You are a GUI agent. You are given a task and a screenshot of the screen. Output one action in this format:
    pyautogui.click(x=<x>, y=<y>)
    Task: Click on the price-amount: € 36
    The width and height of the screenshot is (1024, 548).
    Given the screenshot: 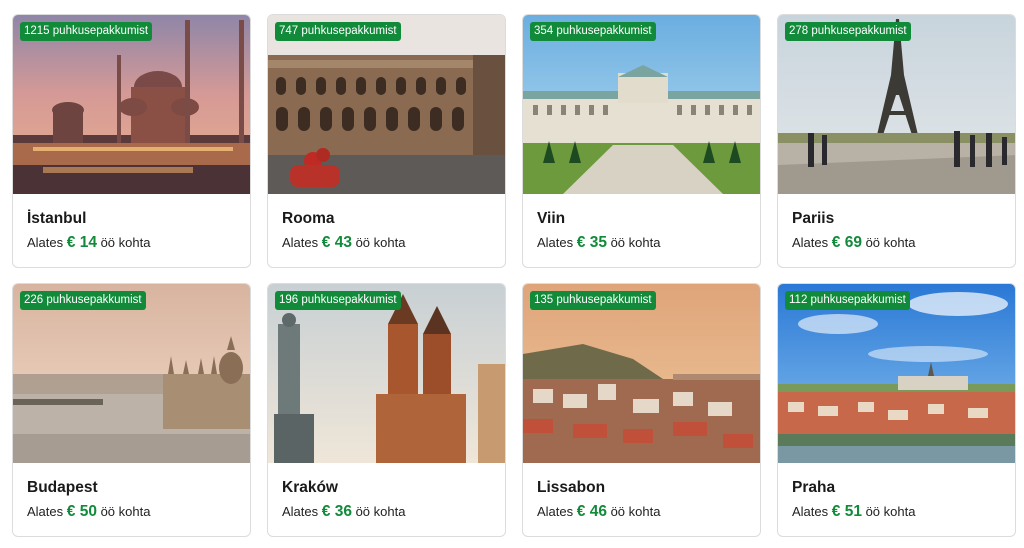 What is the action you would take?
    pyautogui.click(x=336, y=511)
    